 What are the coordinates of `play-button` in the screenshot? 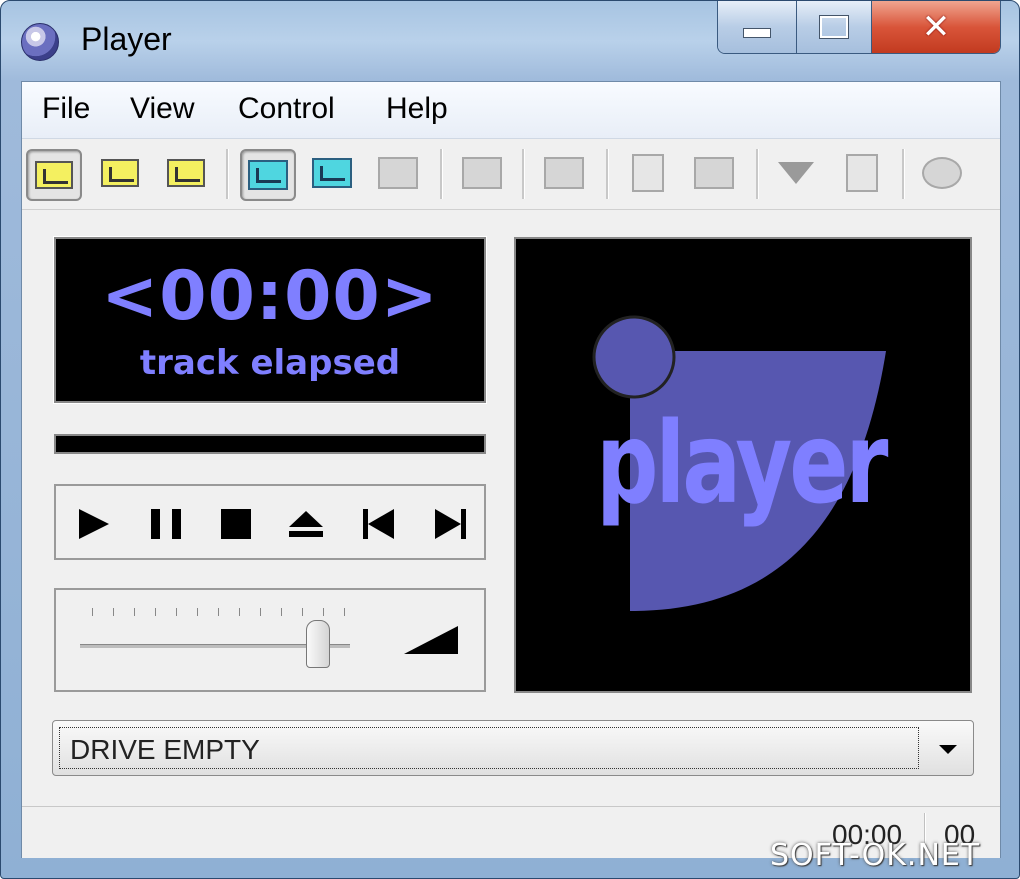 It's located at (94, 524).